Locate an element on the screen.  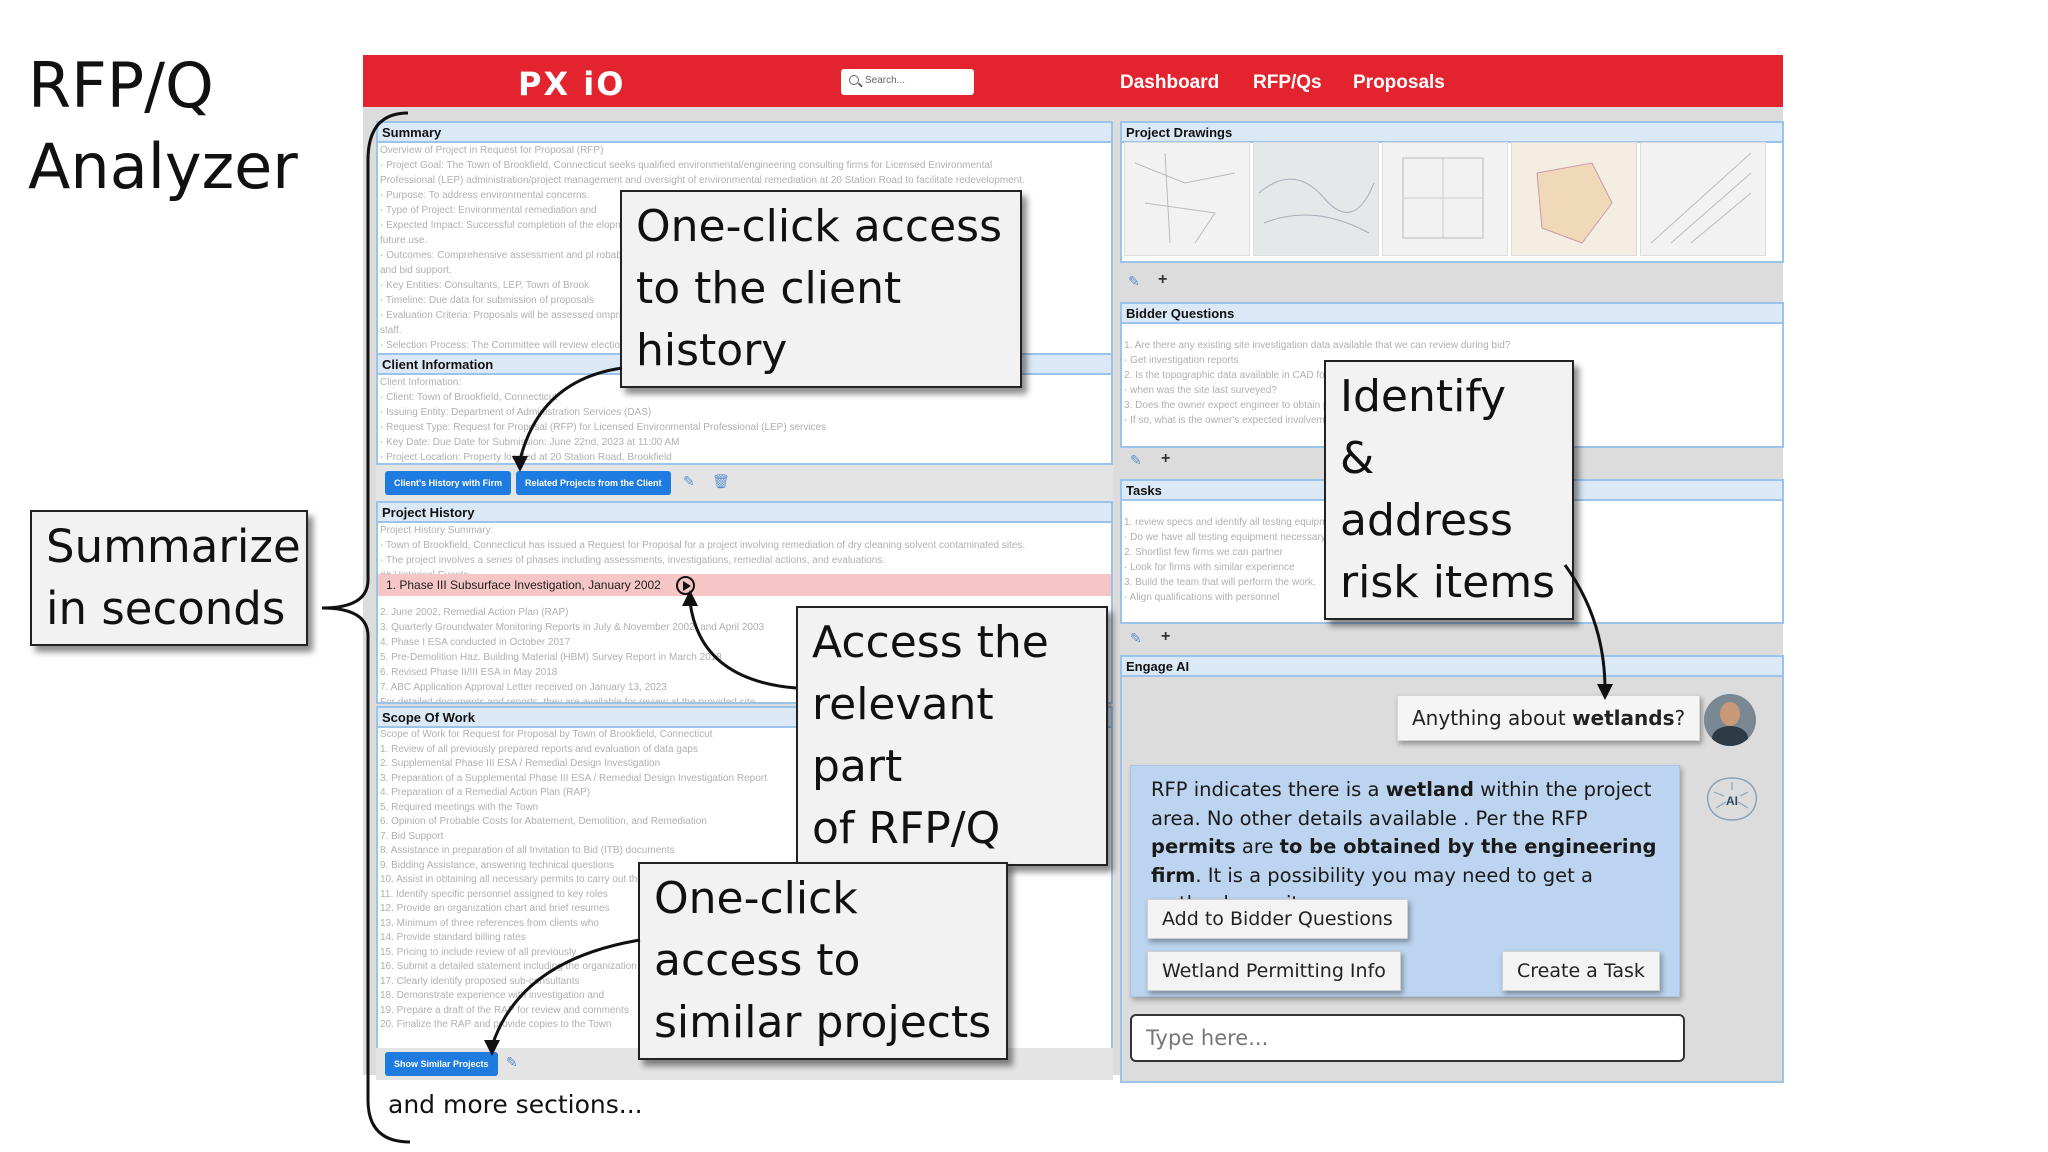
ai-logo-label: AI is located at coordinates (1732, 801).